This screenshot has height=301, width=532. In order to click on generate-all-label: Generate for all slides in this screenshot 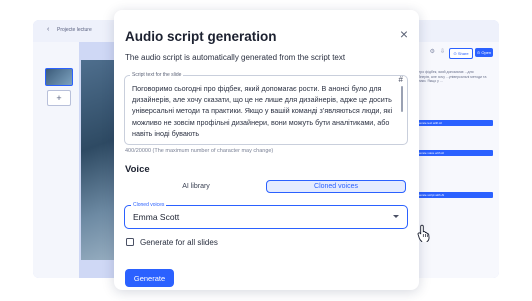, I will do `click(179, 242)`.